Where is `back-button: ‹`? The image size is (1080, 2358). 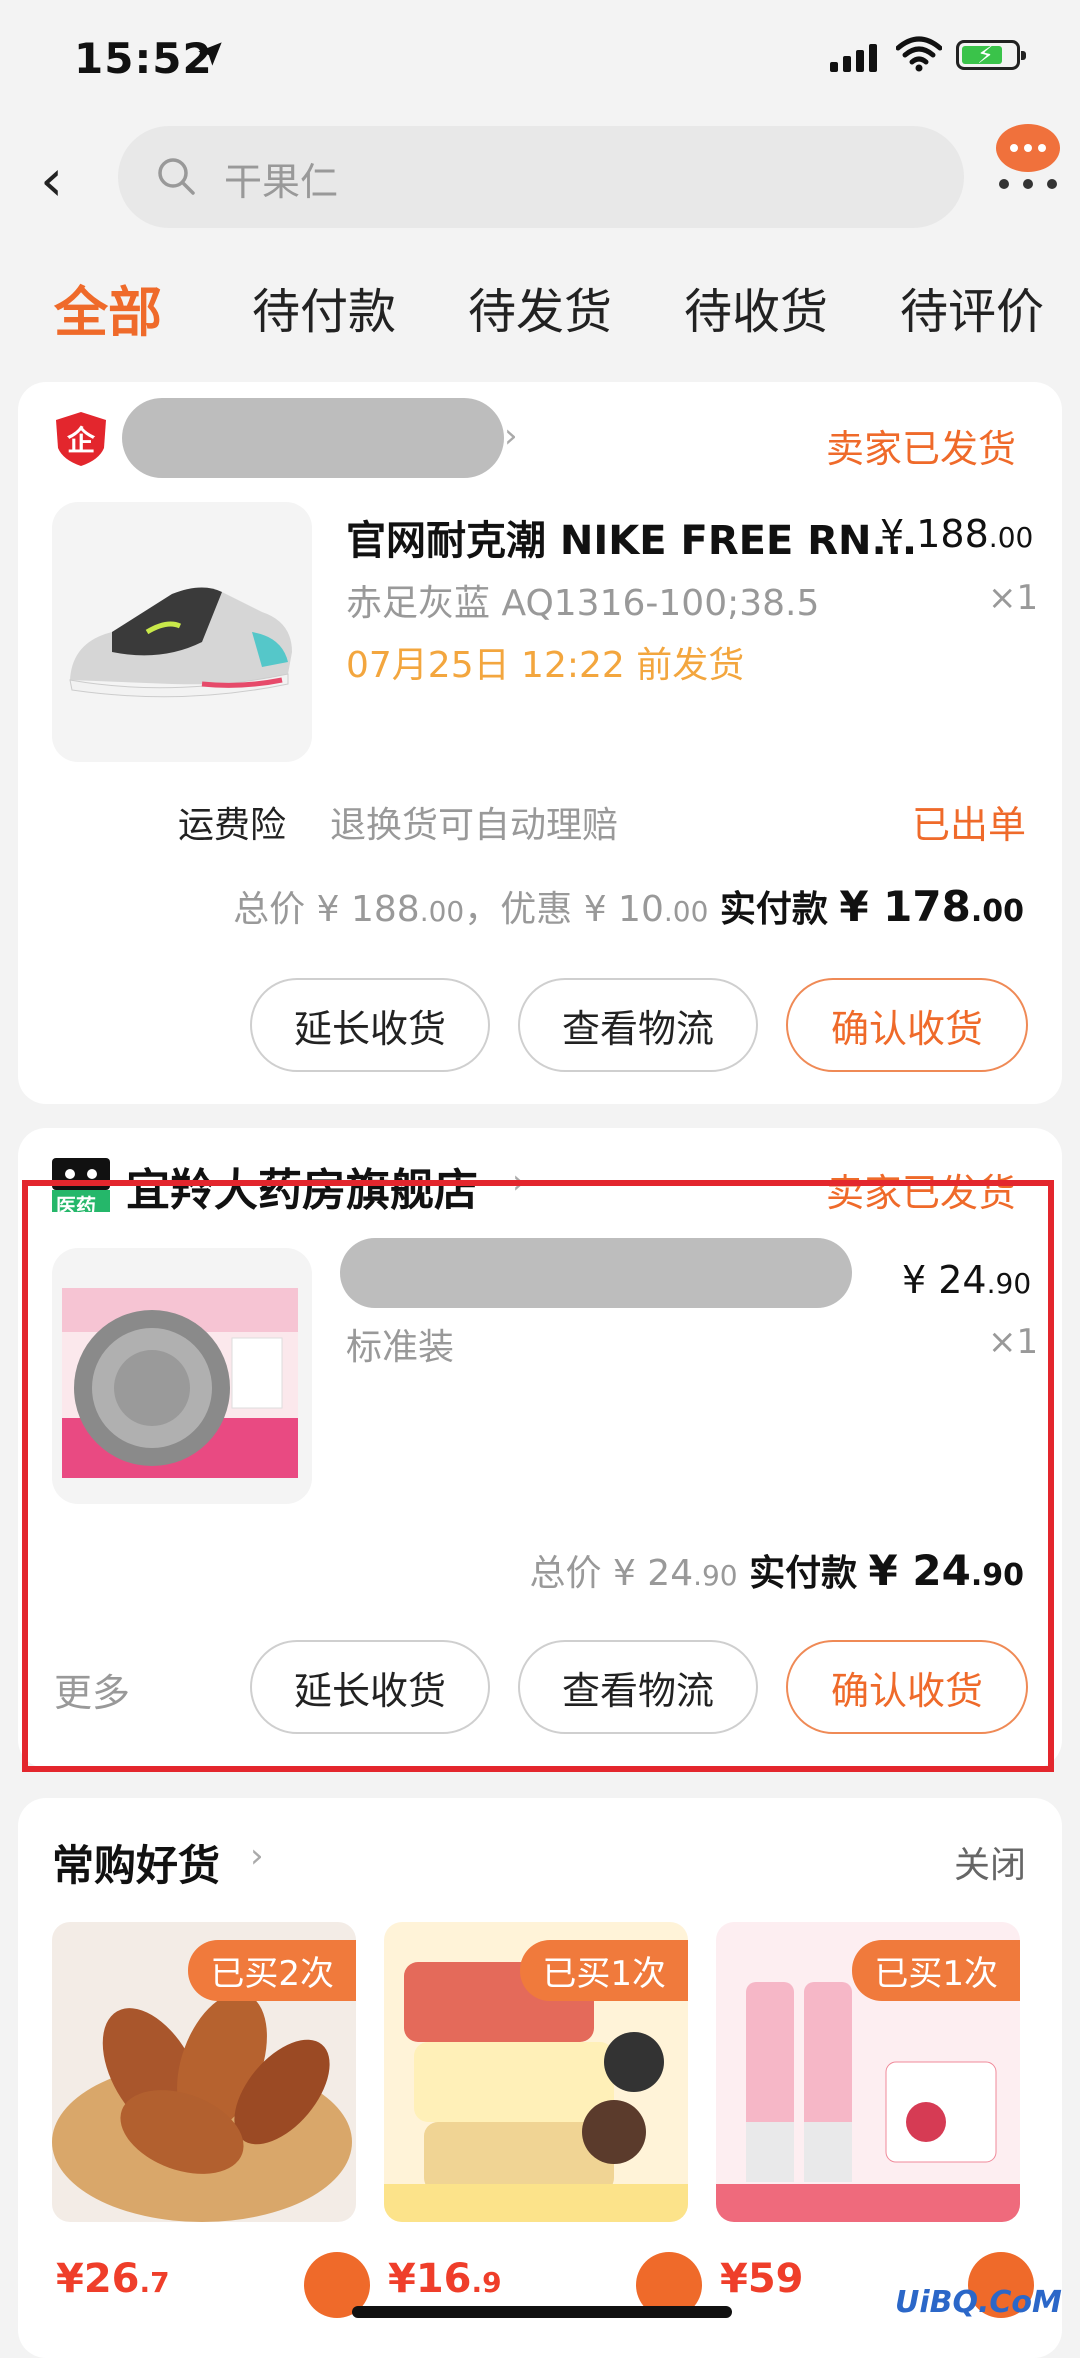
back-button: ‹ is located at coordinates (64, 180).